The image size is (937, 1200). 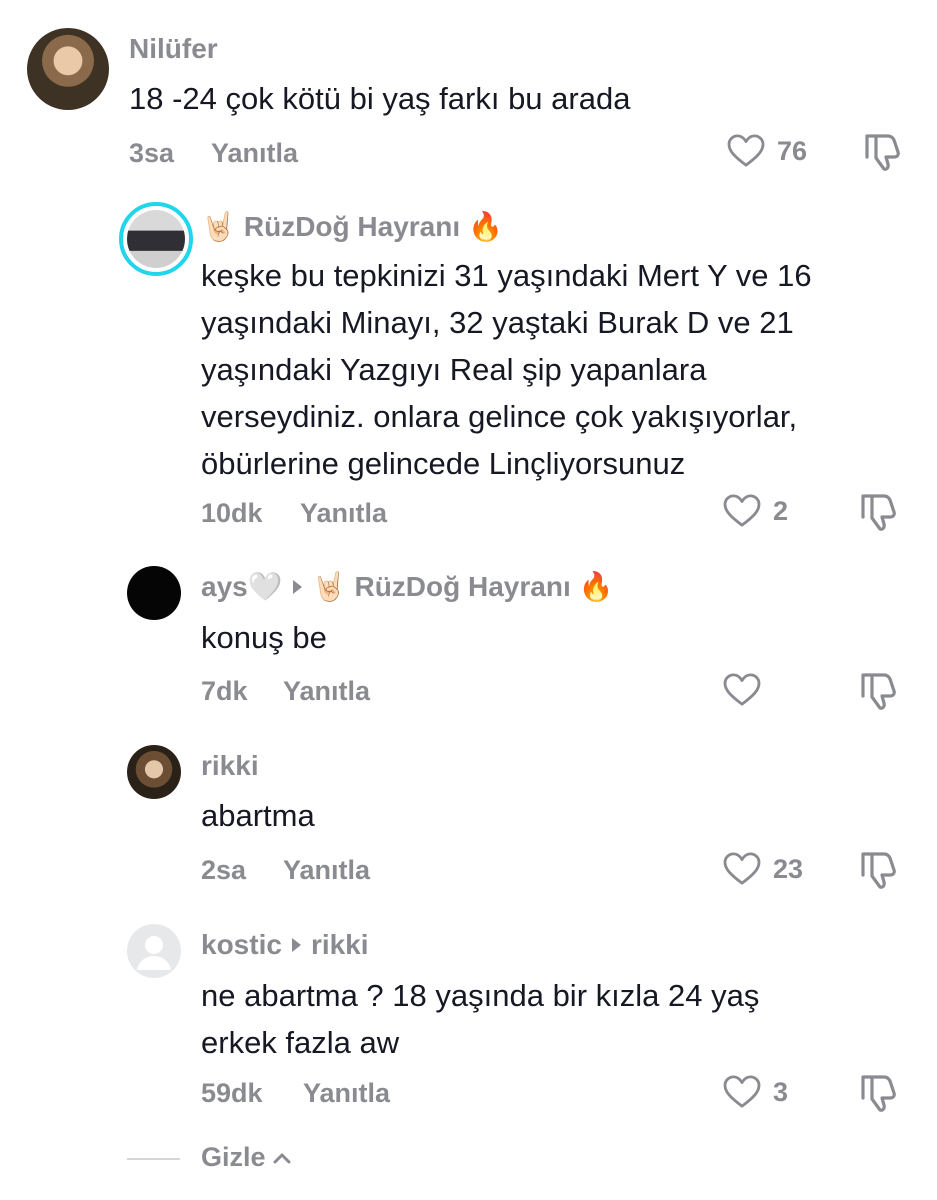 What do you see at coordinates (300, 1042) in the screenshot?
I see `comment-text-line: erkek fazla aw` at bounding box center [300, 1042].